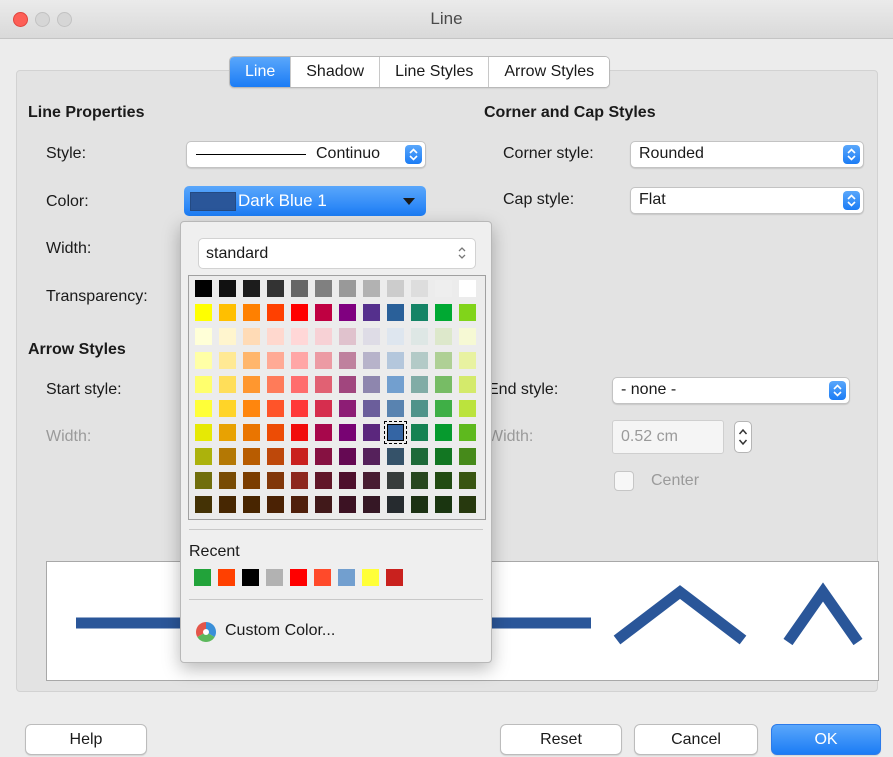 Image resolution: width=893 pixels, height=757 pixels. What do you see at coordinates (336, 72) in the screenshot?
I see `tab-shadow: Shadow` at bounding box center [336, 72].